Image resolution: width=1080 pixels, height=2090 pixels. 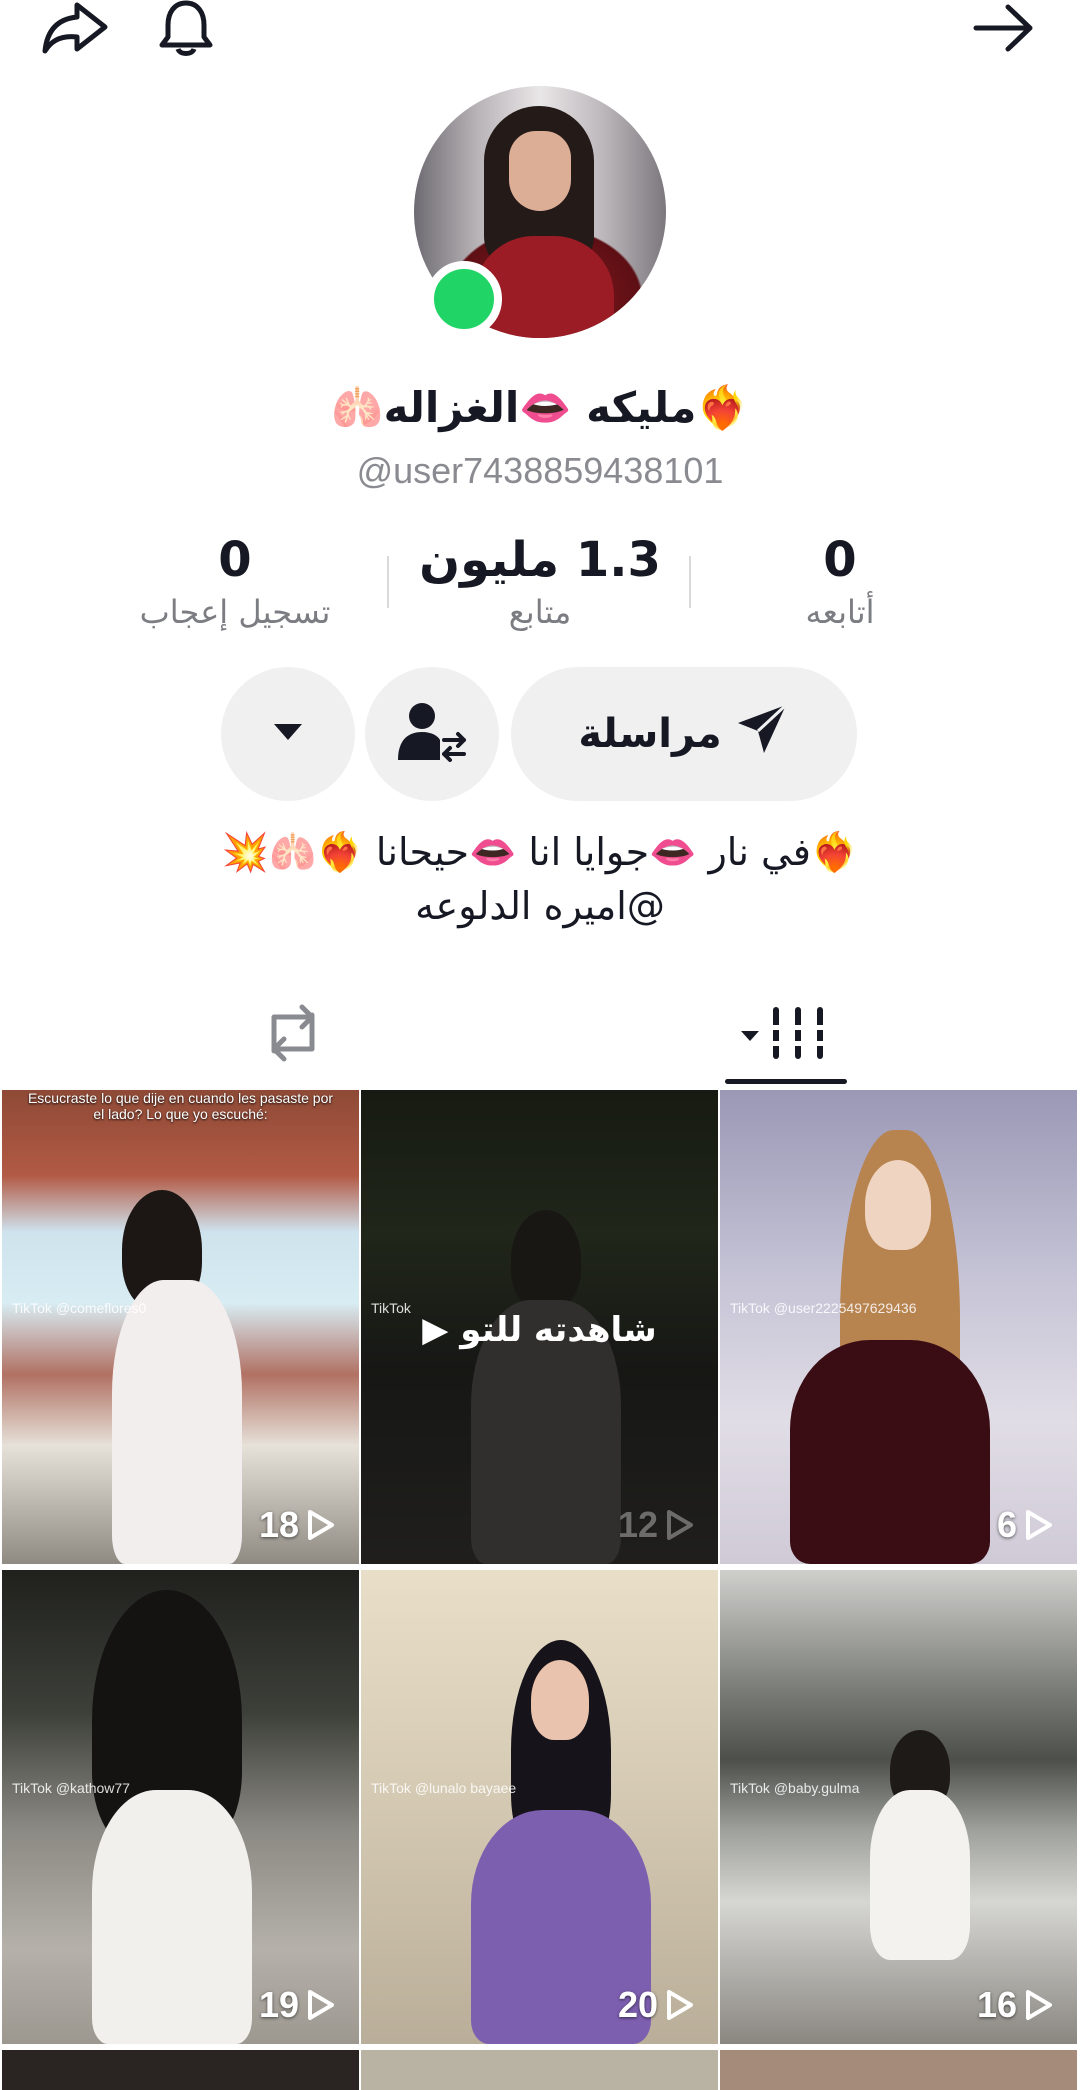 What do you see at coordinates (71, 1788) in the screenshot?
I see `video-watermark: TikTok @kathow77` at bounding box center [71, 1788].